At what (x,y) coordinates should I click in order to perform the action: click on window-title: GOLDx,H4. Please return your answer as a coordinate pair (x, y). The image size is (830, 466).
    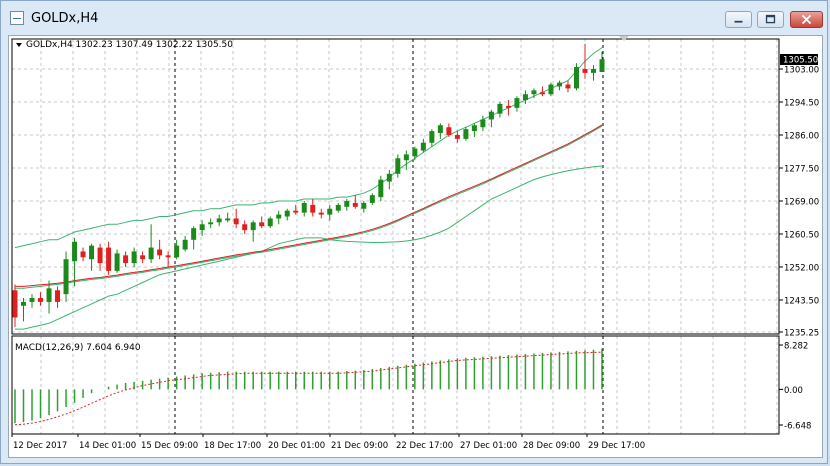
    Looking at the image, I should click on (65, 18).